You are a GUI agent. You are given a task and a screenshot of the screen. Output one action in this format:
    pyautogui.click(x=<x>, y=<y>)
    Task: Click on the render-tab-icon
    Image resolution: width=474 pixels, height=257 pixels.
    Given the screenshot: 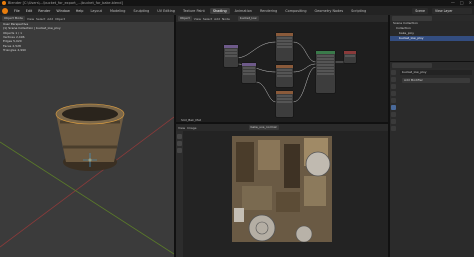 What is the action you would take?
    pyautogui.click(x=393, y=79)
    